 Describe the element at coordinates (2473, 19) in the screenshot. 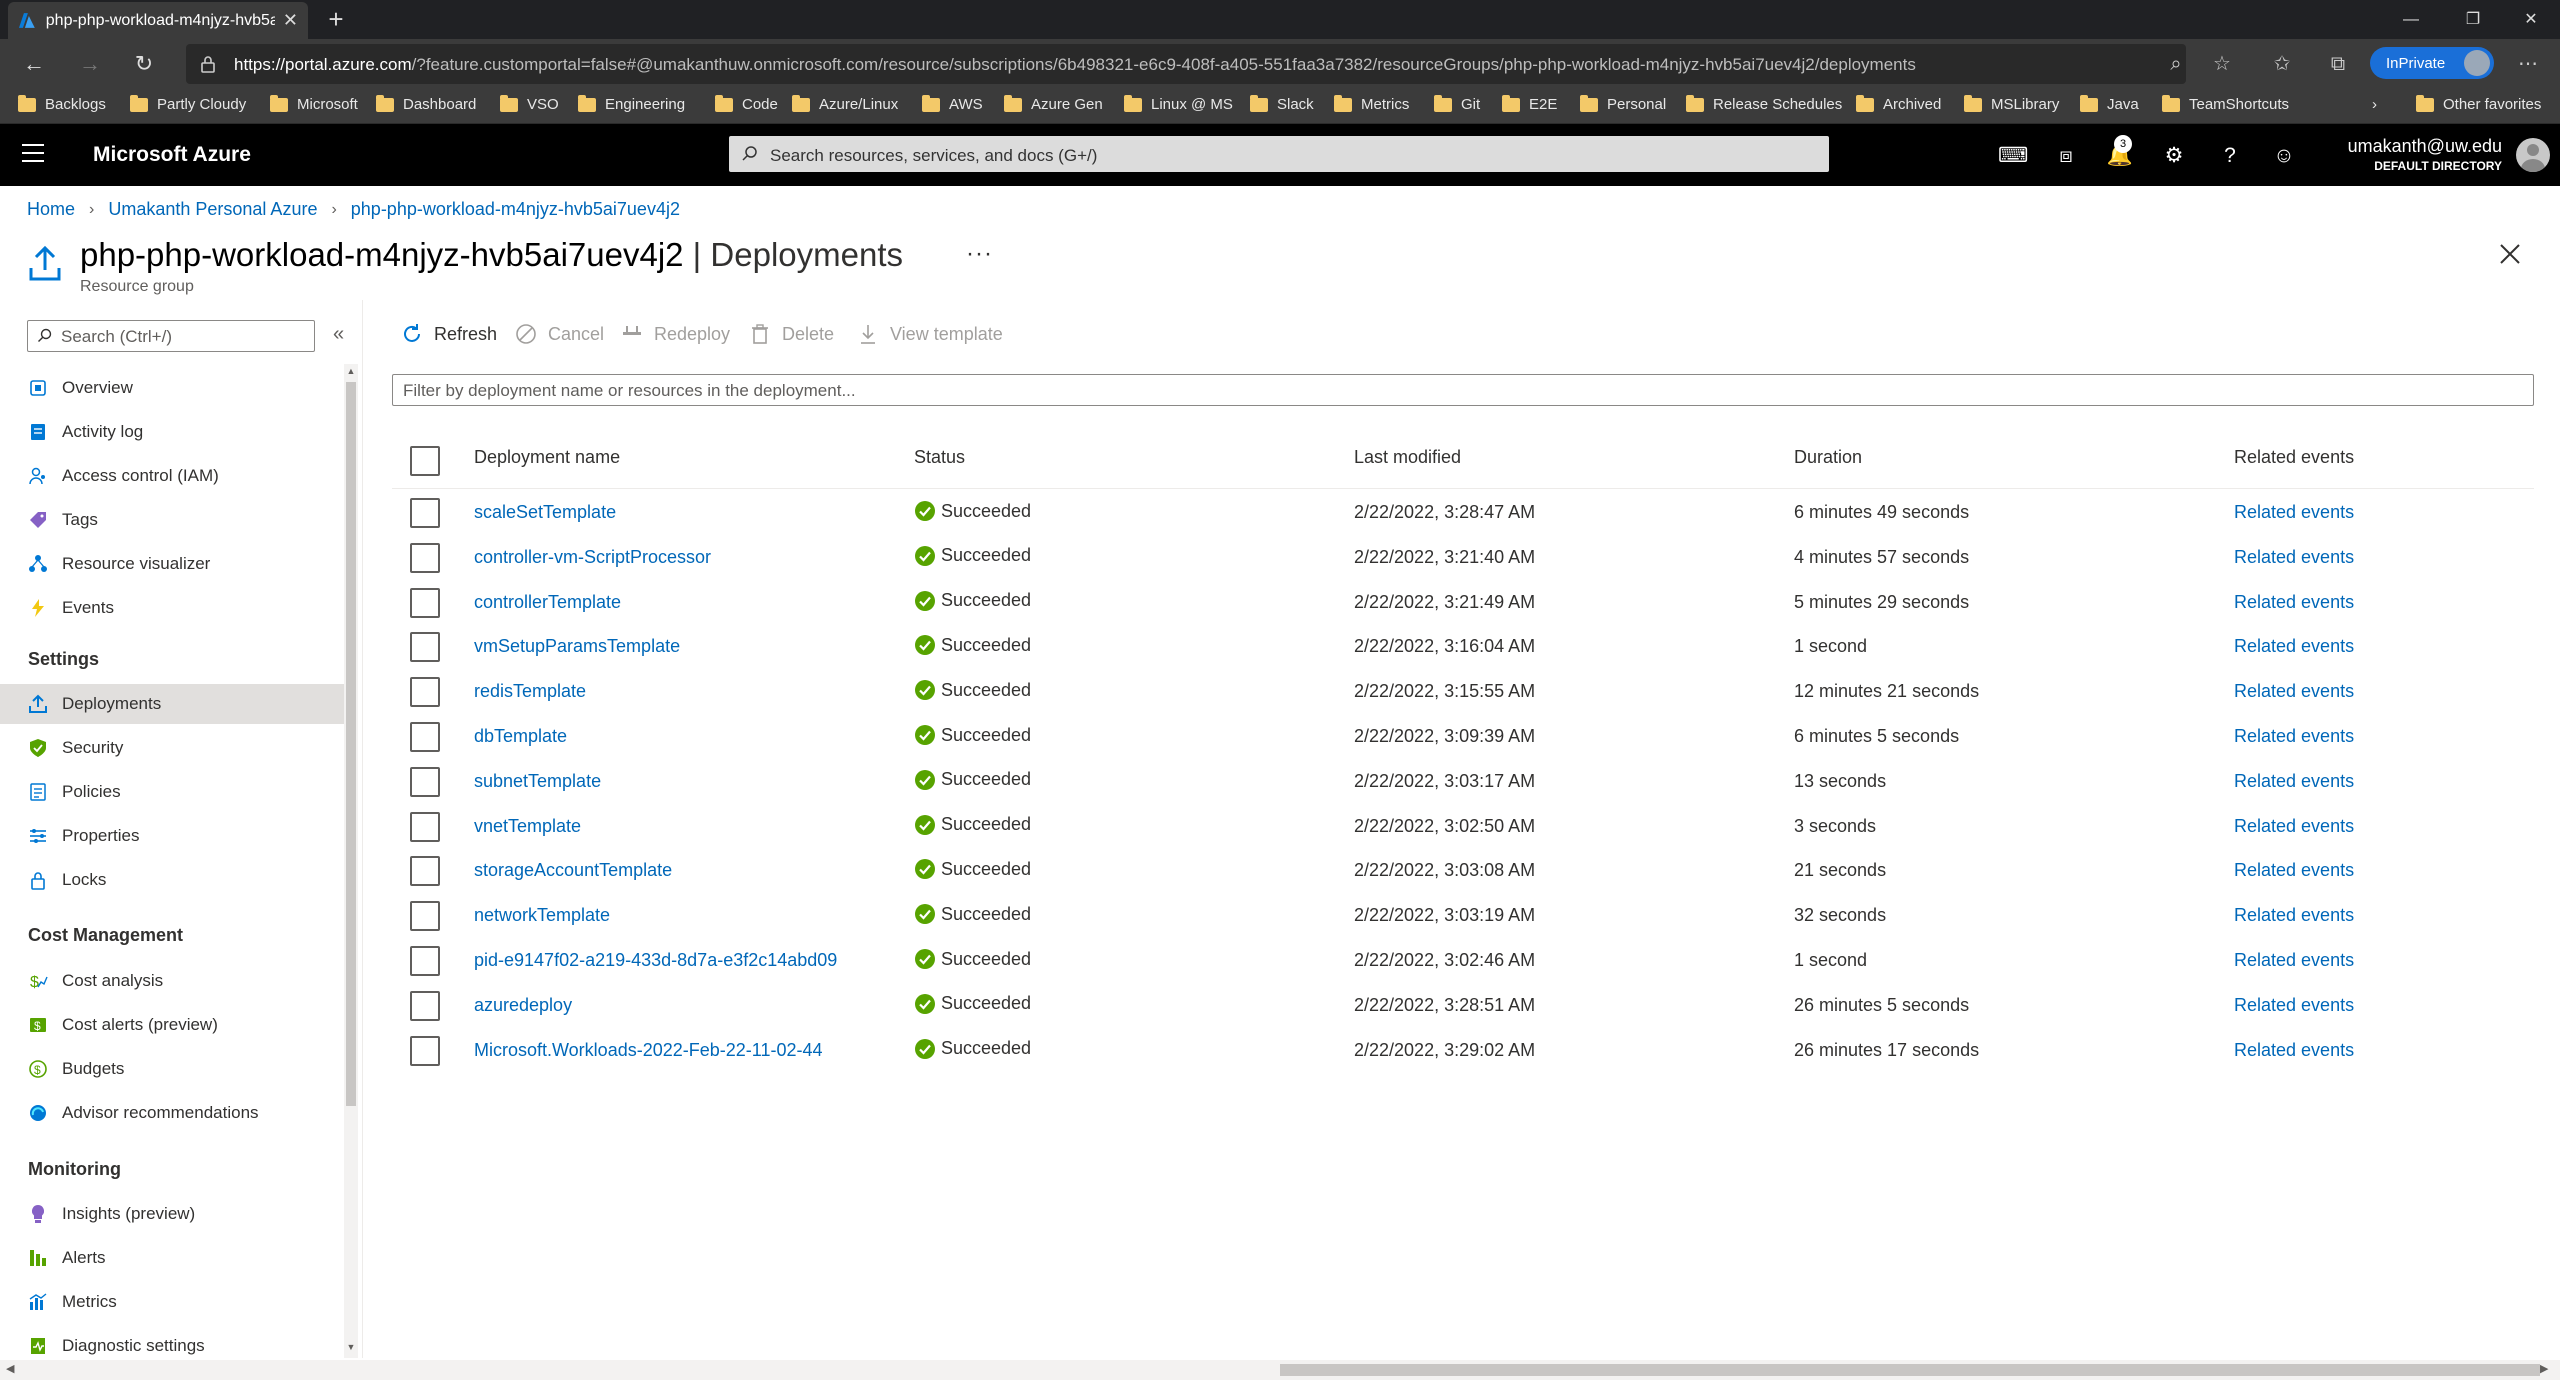

I see `restore-icon: ❐` at that location.